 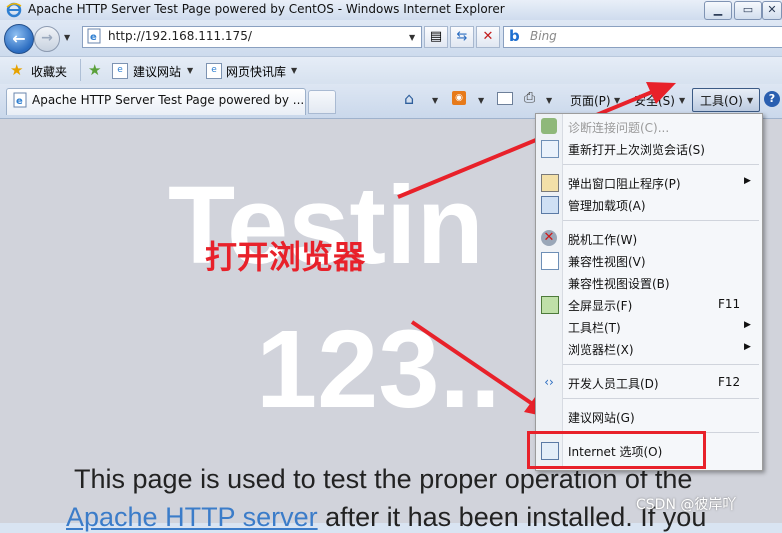 I want to click on watermark: CSDN @彼岸吖, so click(x=686, y=505).